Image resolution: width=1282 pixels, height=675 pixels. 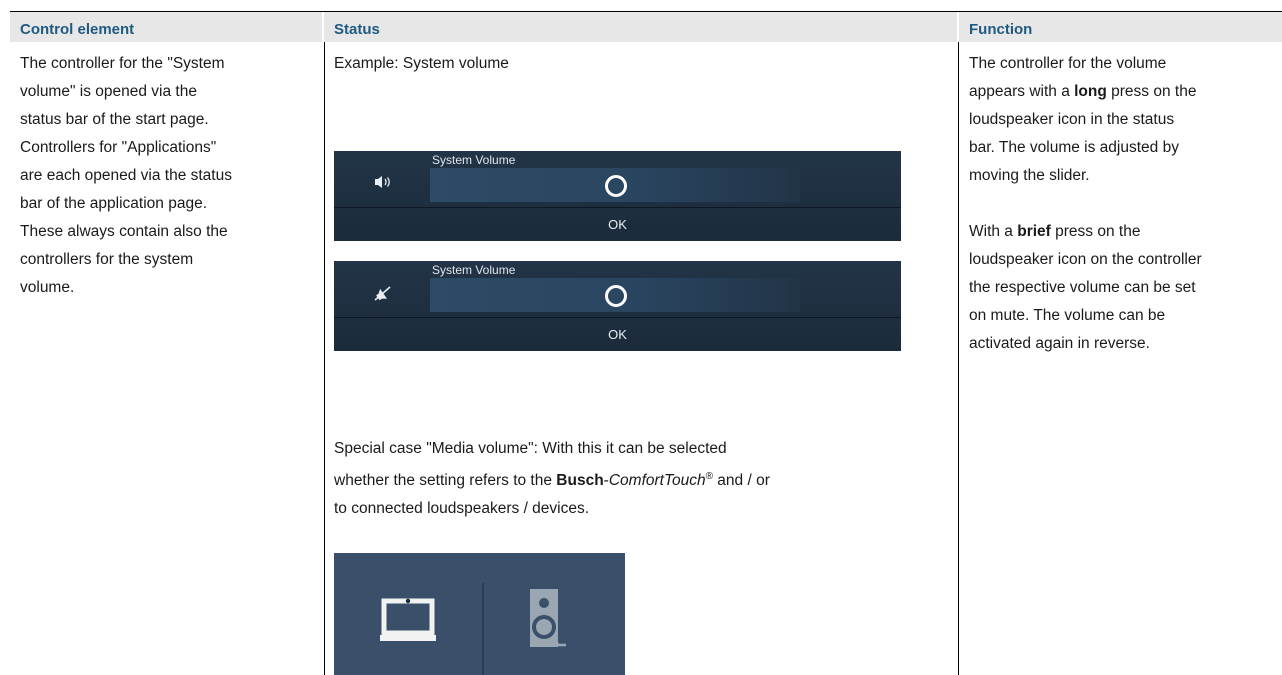 I want to click on header-label: Status, so click(x=357, y=29).